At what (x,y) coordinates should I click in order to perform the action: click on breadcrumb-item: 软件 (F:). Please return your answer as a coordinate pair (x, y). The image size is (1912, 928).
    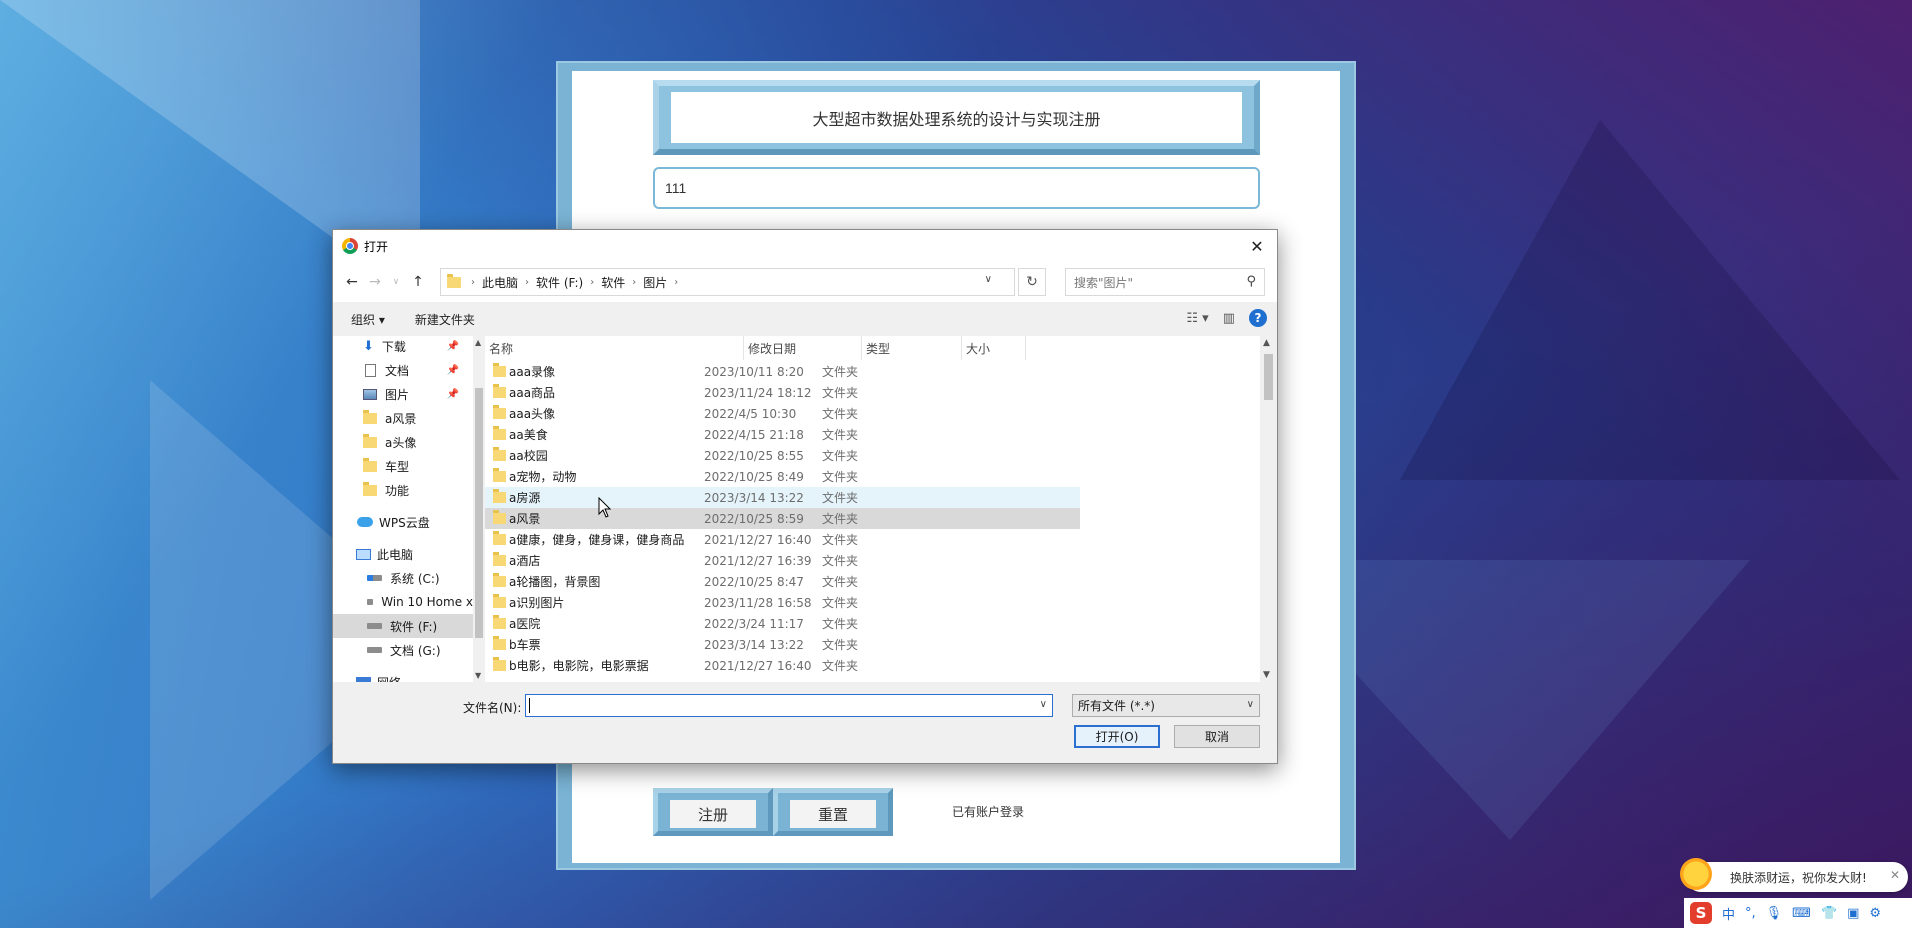
    Looking at the image, I should click on (559, 282).